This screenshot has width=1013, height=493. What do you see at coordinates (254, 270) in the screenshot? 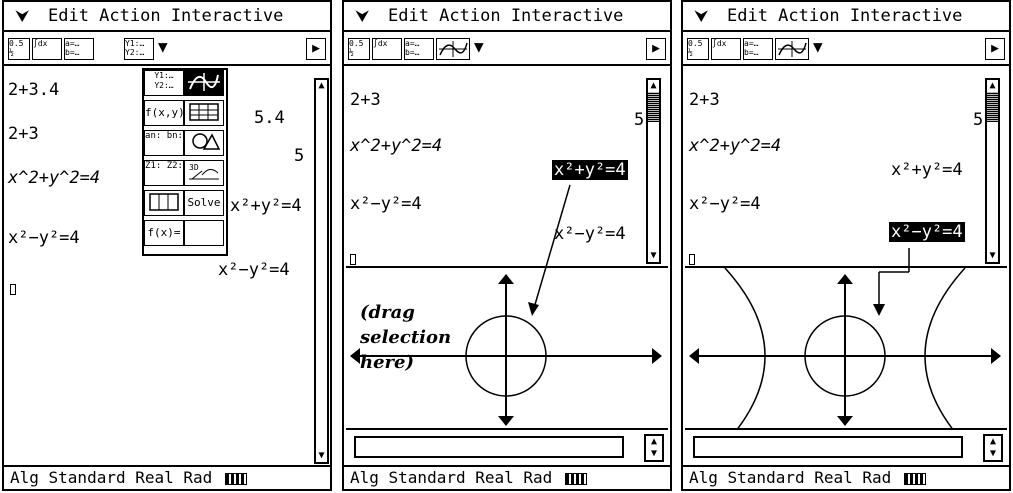
I see `result-line: x²−y²=4` at bounding box center [254, 270].